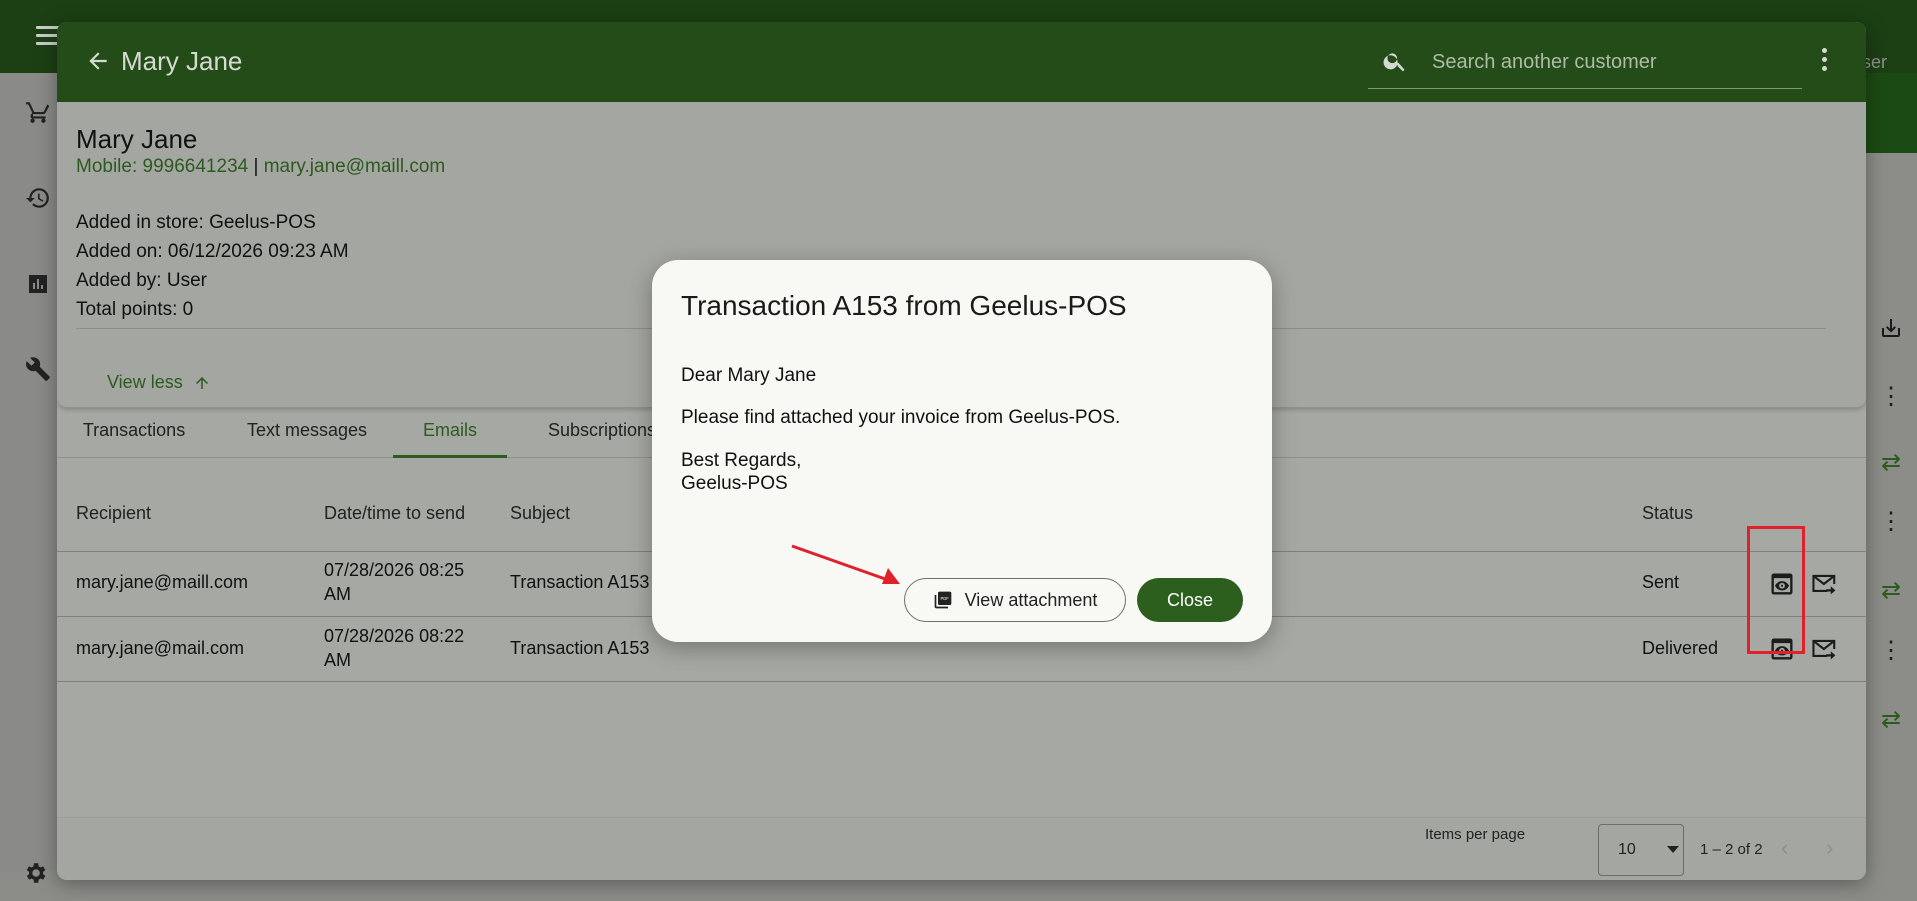 The height and width of the screenshot is (901, 1917). Describe the element at coordinates (1668, 513) in the screenshot. I see `header-status: Status` at that location.